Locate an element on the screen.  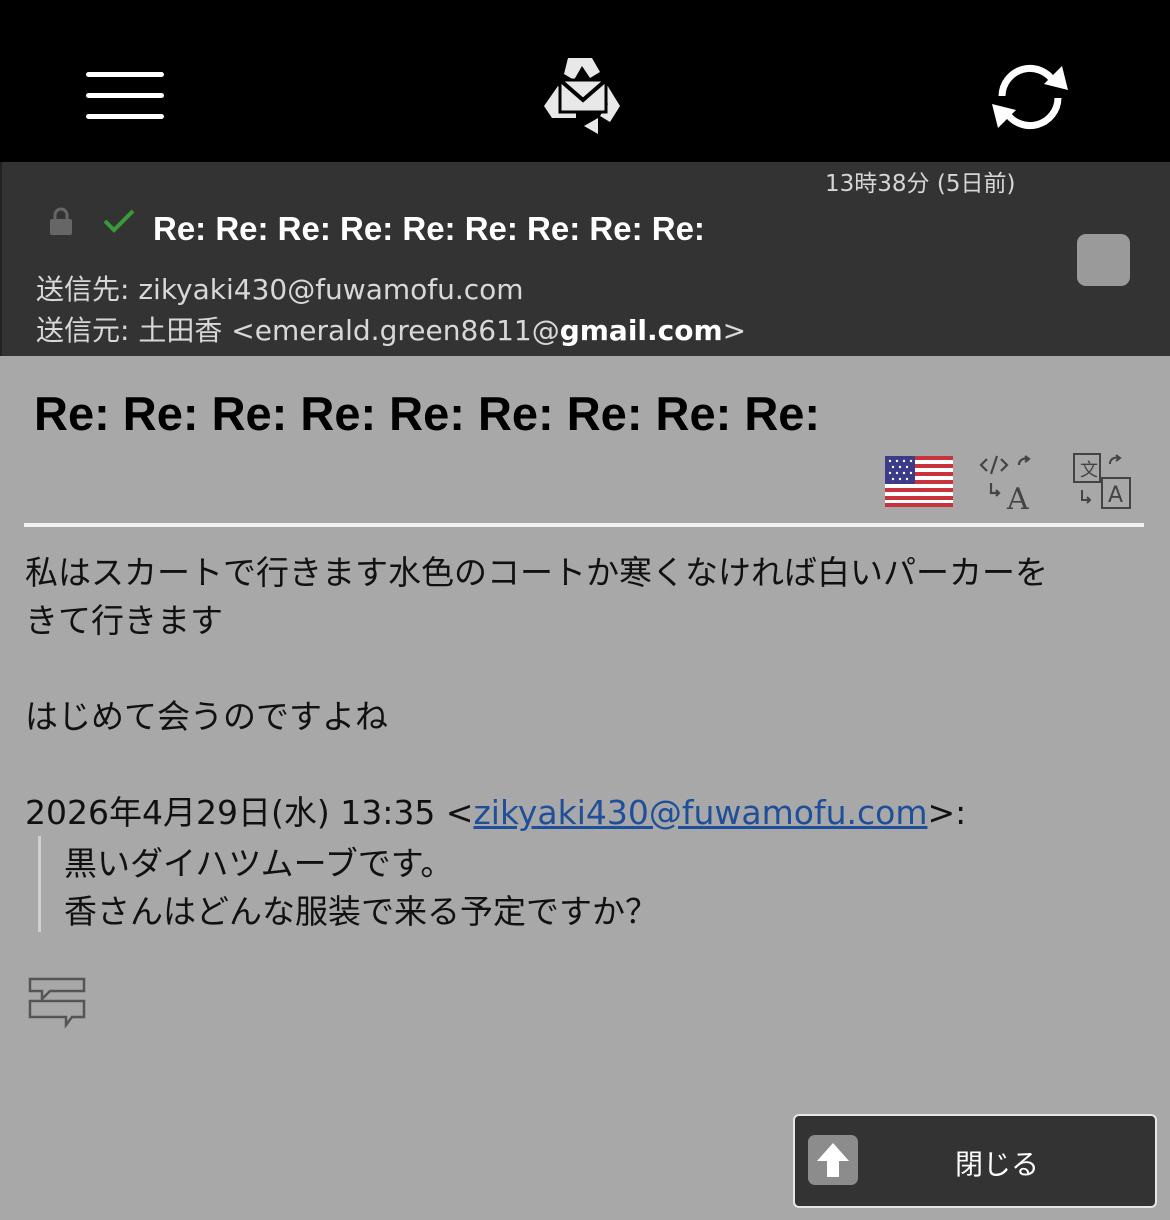
quote-email-link: zikyaki430@fuwamofu.com is located at coordinates (700, 812).